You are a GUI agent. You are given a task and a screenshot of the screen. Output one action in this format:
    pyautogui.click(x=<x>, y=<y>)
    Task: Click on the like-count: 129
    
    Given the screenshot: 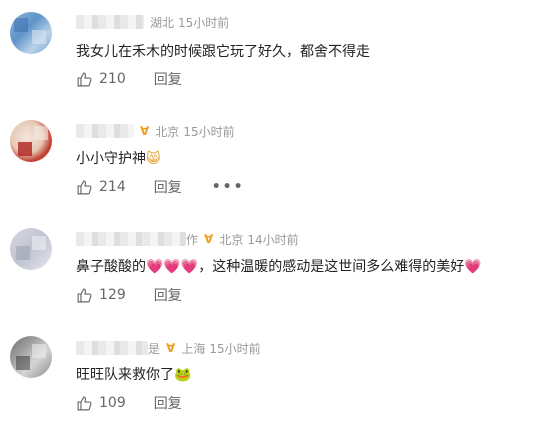 What is the action you would take?
    pyautogui.click(x=112, y=295)
    